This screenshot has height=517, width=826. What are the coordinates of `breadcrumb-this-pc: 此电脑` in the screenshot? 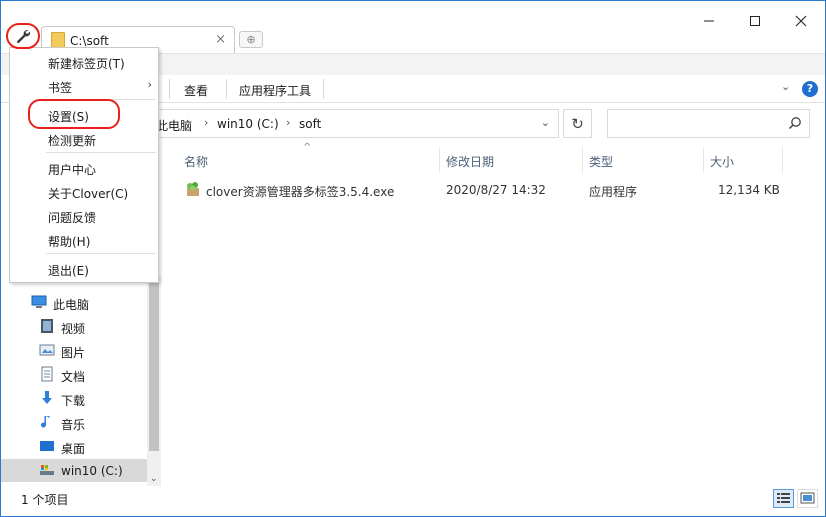 It's located at (174, 125).